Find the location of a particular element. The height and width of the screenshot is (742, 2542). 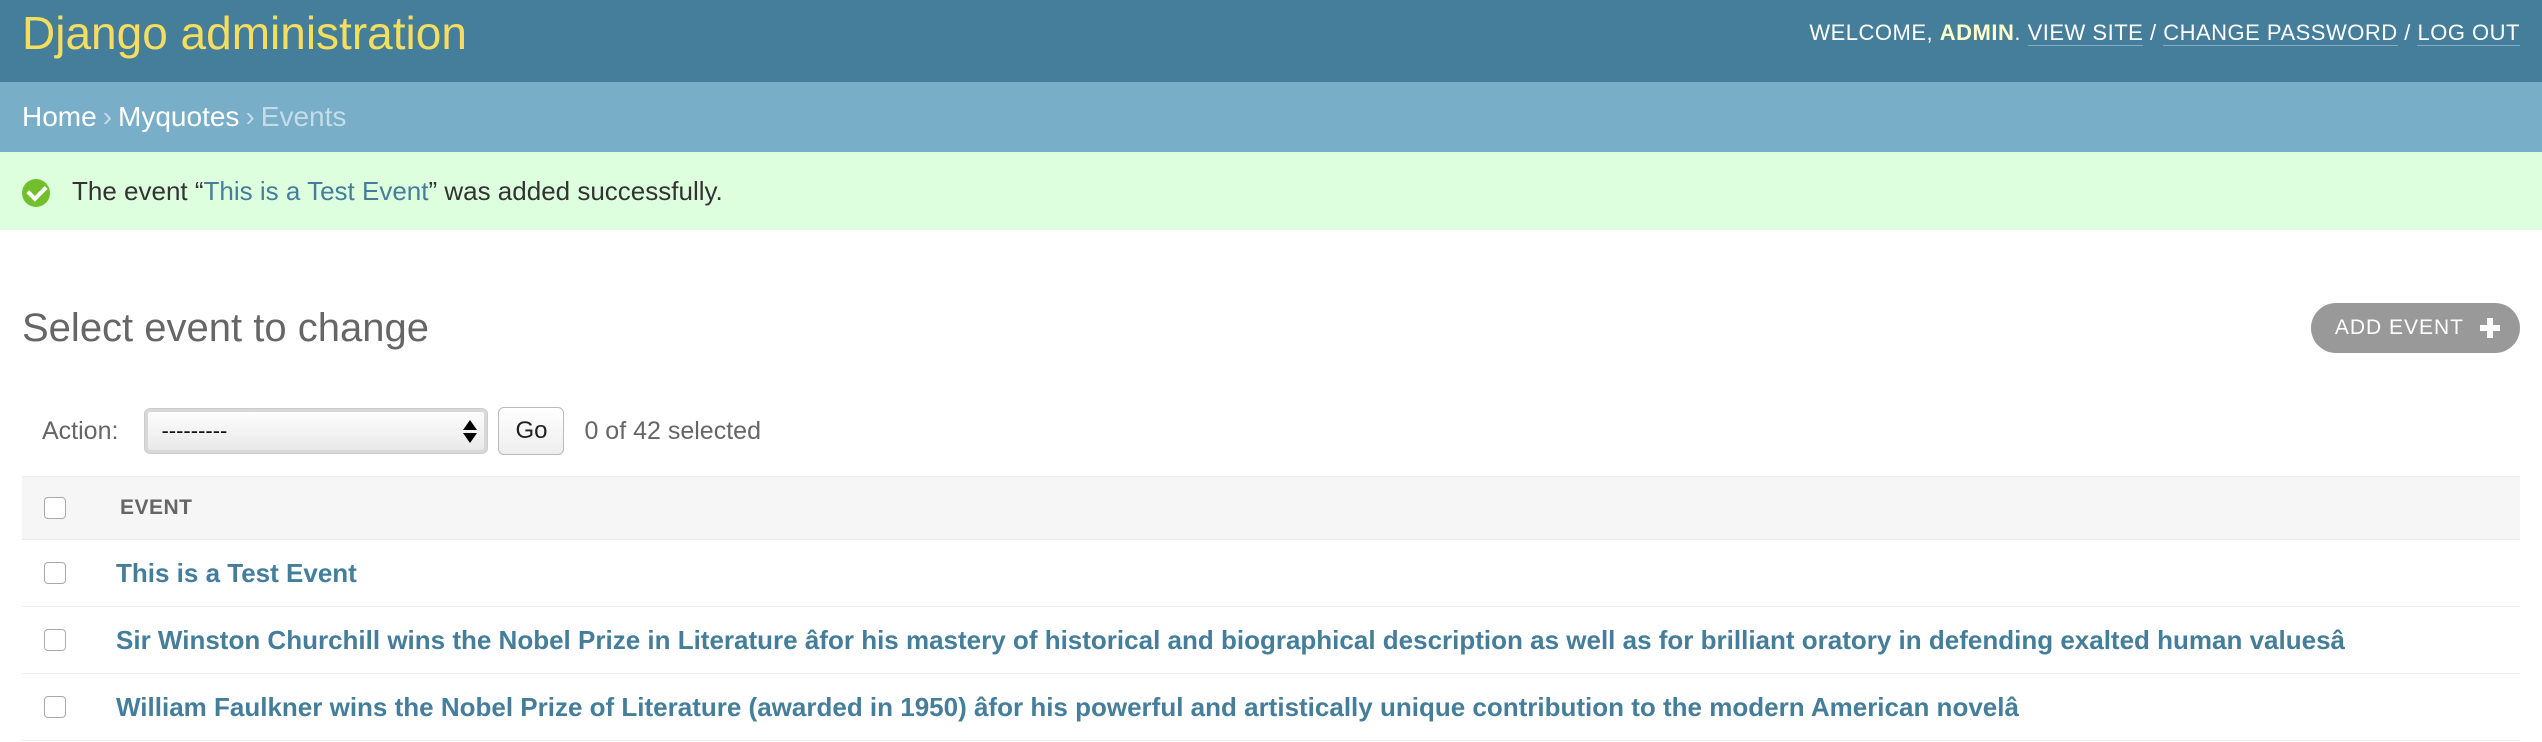

add-event-label: Add event is located at coordinates (2399, 327).